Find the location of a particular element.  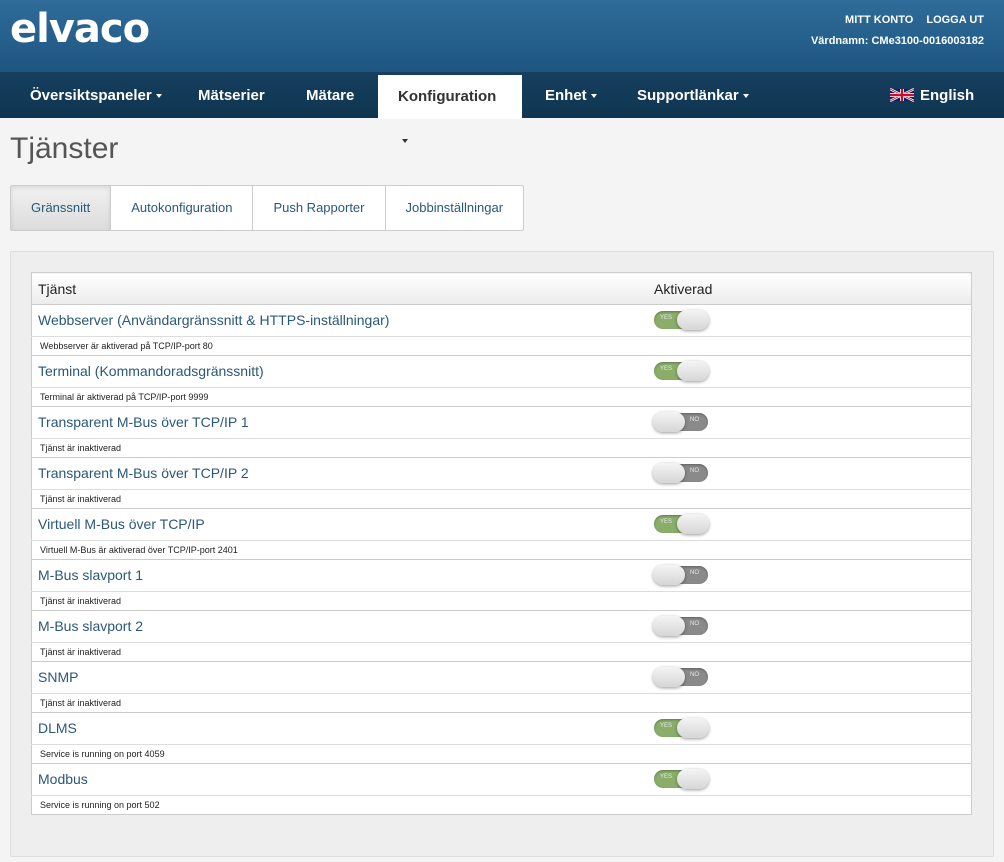

service-name-link: Virtuell M-Bus över TCP/IP is located at coordinates (121, 524).